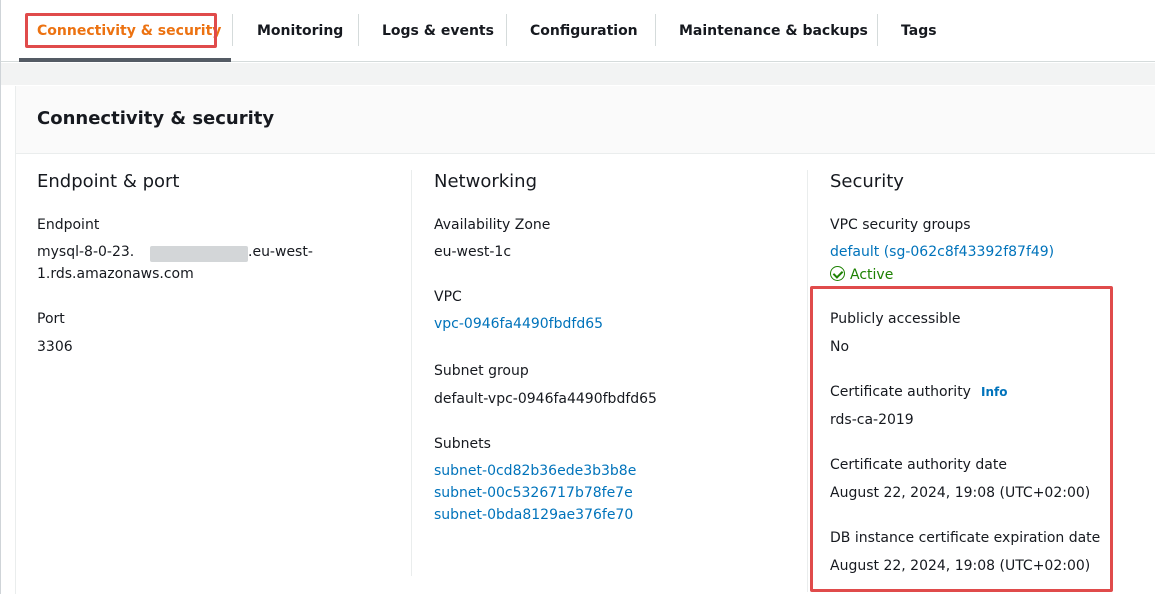 The image size is (1155, 594). Describe the element at coordinates (448, 297) in the screenshot. I see `vpc-label: VPC` at that location.